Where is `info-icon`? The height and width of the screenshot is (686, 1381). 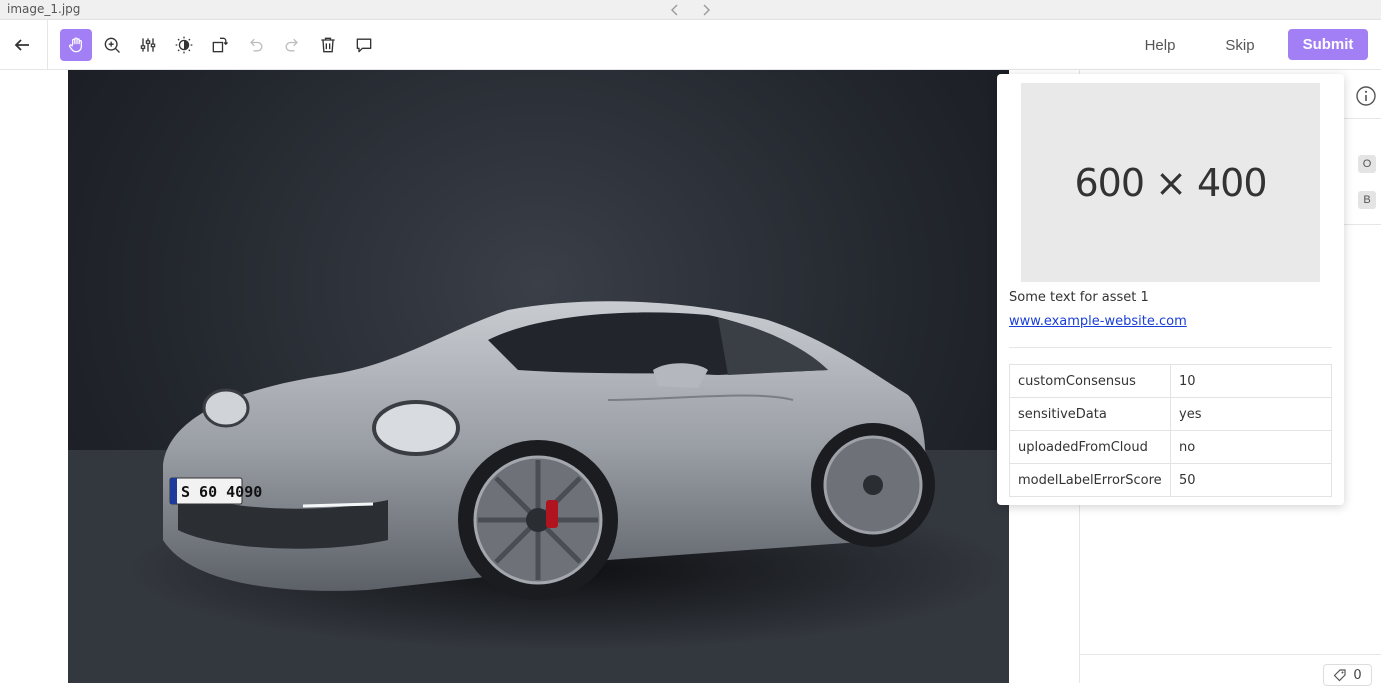
info-icon is located at coordinates (1366, 96).